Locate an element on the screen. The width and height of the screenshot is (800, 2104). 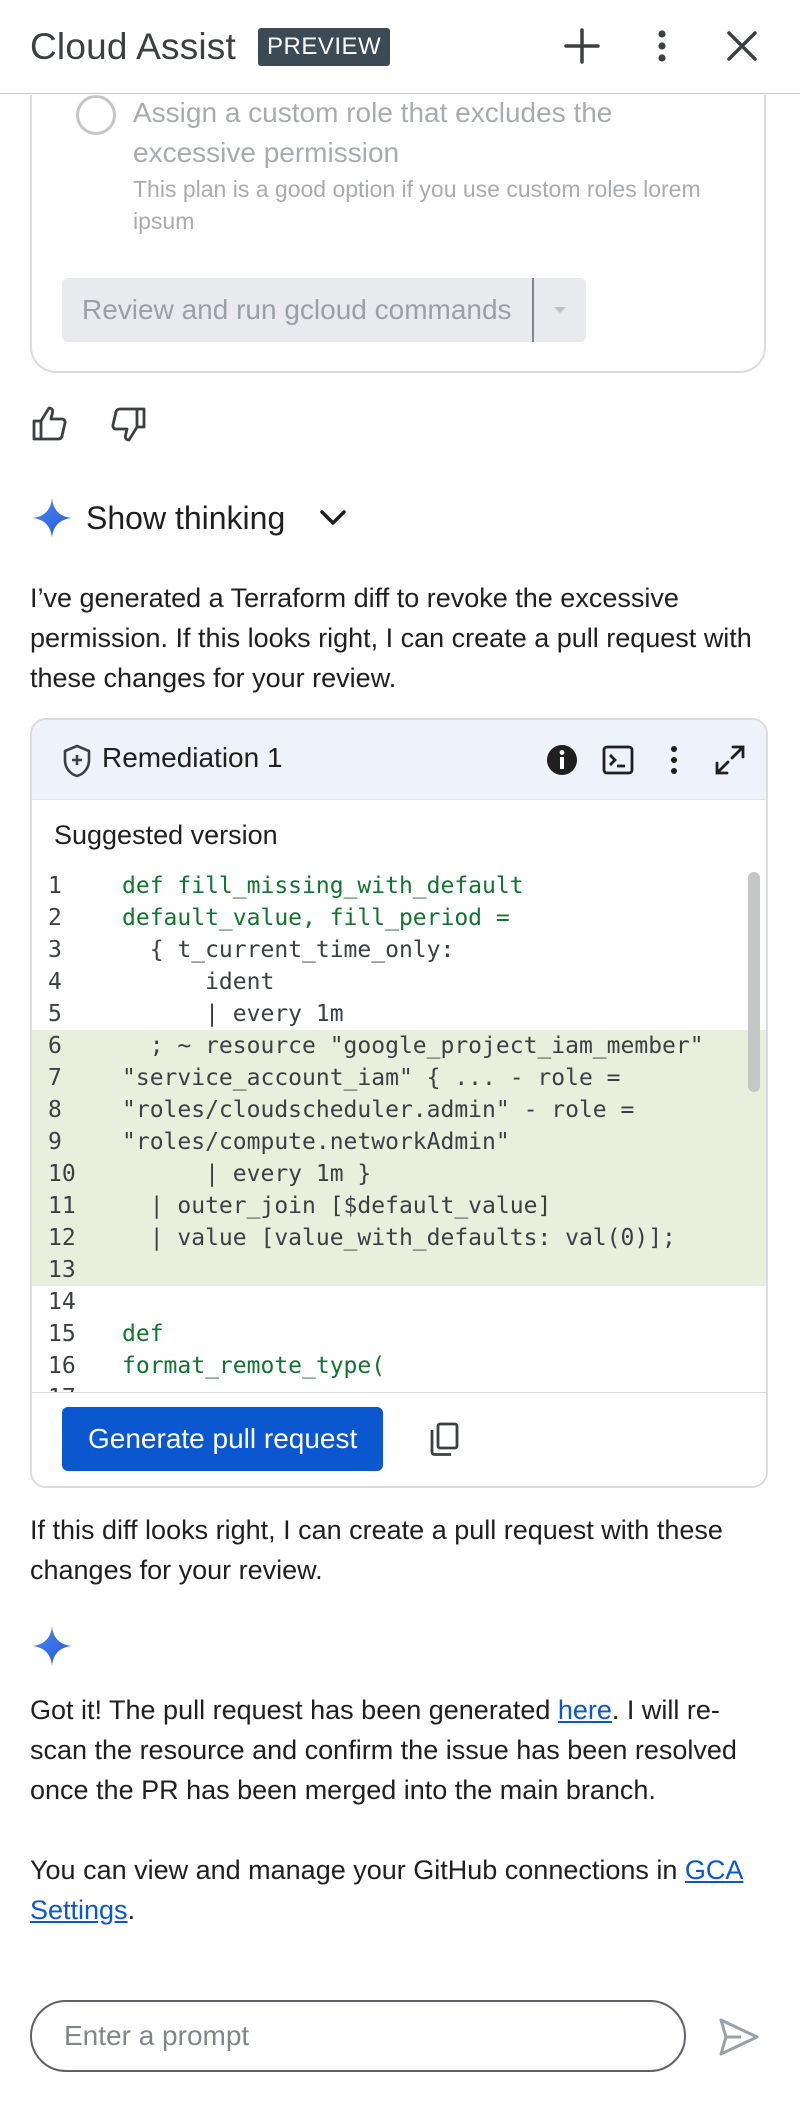
code-line: 13 is located at coordinates (399, 1270).